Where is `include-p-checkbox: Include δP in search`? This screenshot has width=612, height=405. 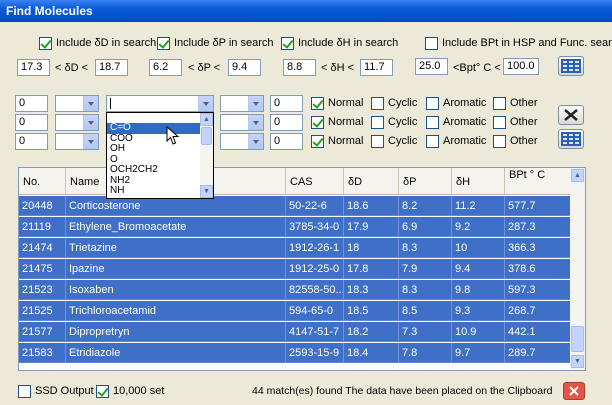
include-p-checkbox: Include δP in search is located at coordinates (215, 43).